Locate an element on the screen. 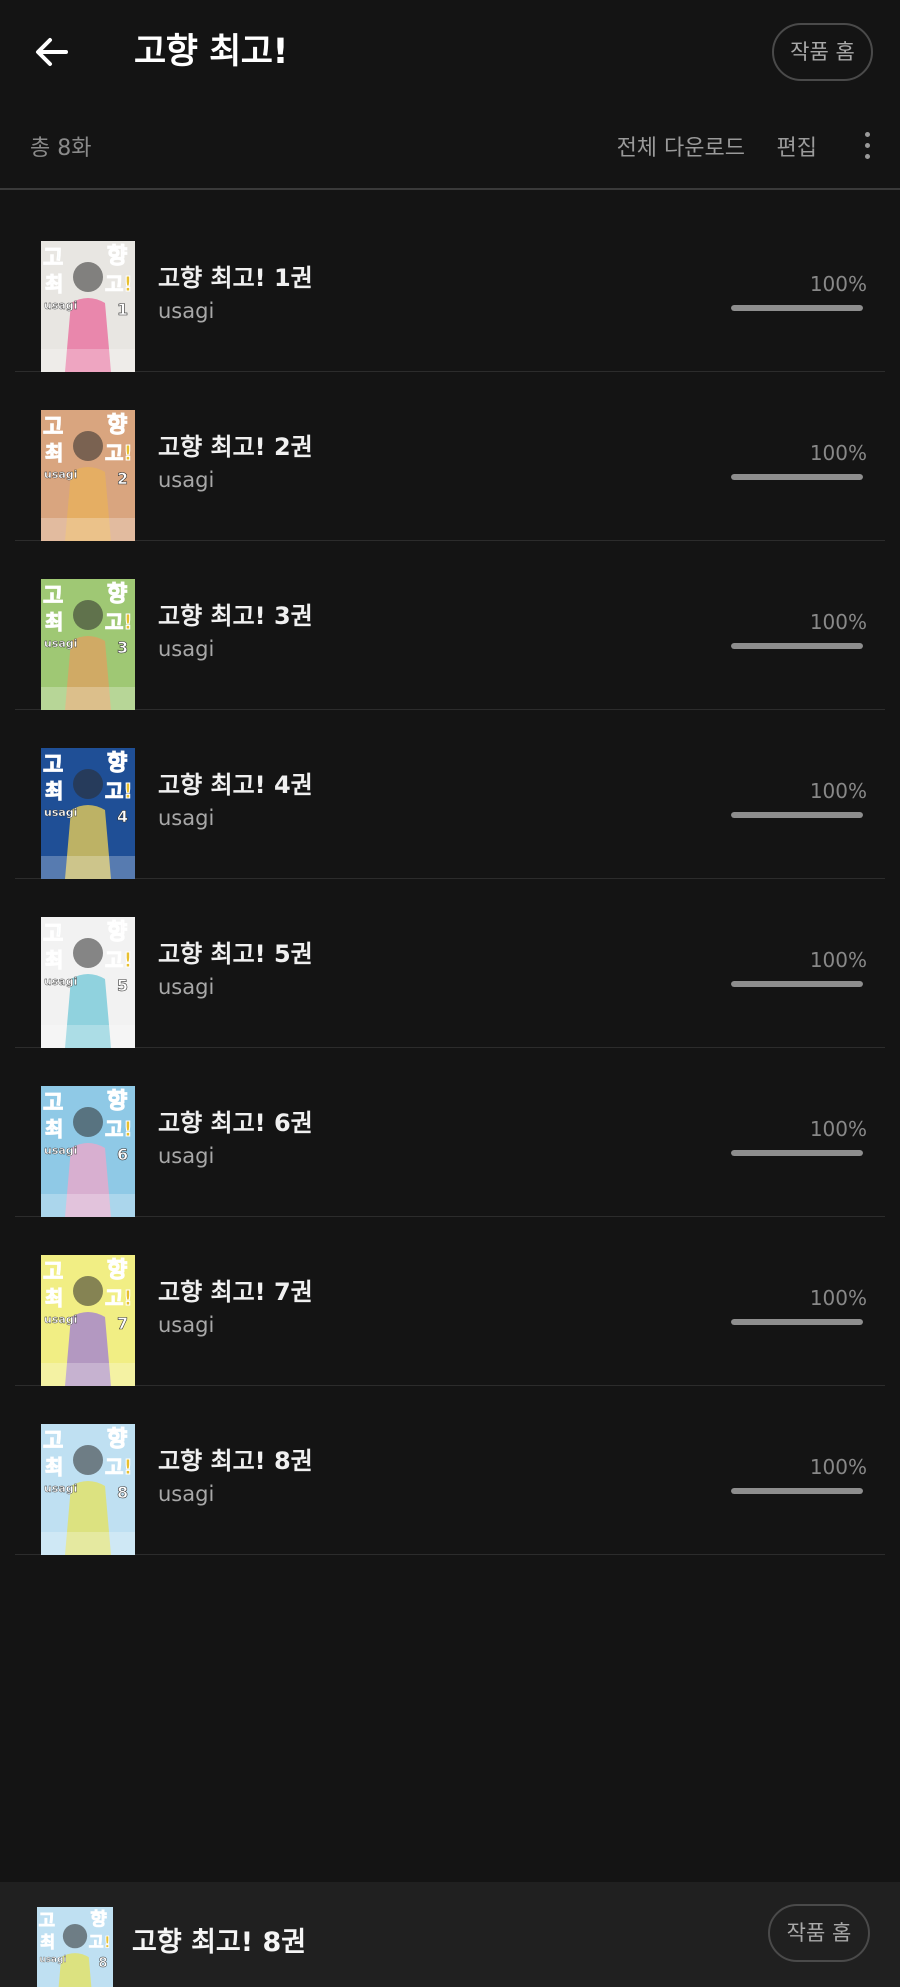  book-cover-image: 고 향최 고! 4 usagi is located at coordinates (88, 813).